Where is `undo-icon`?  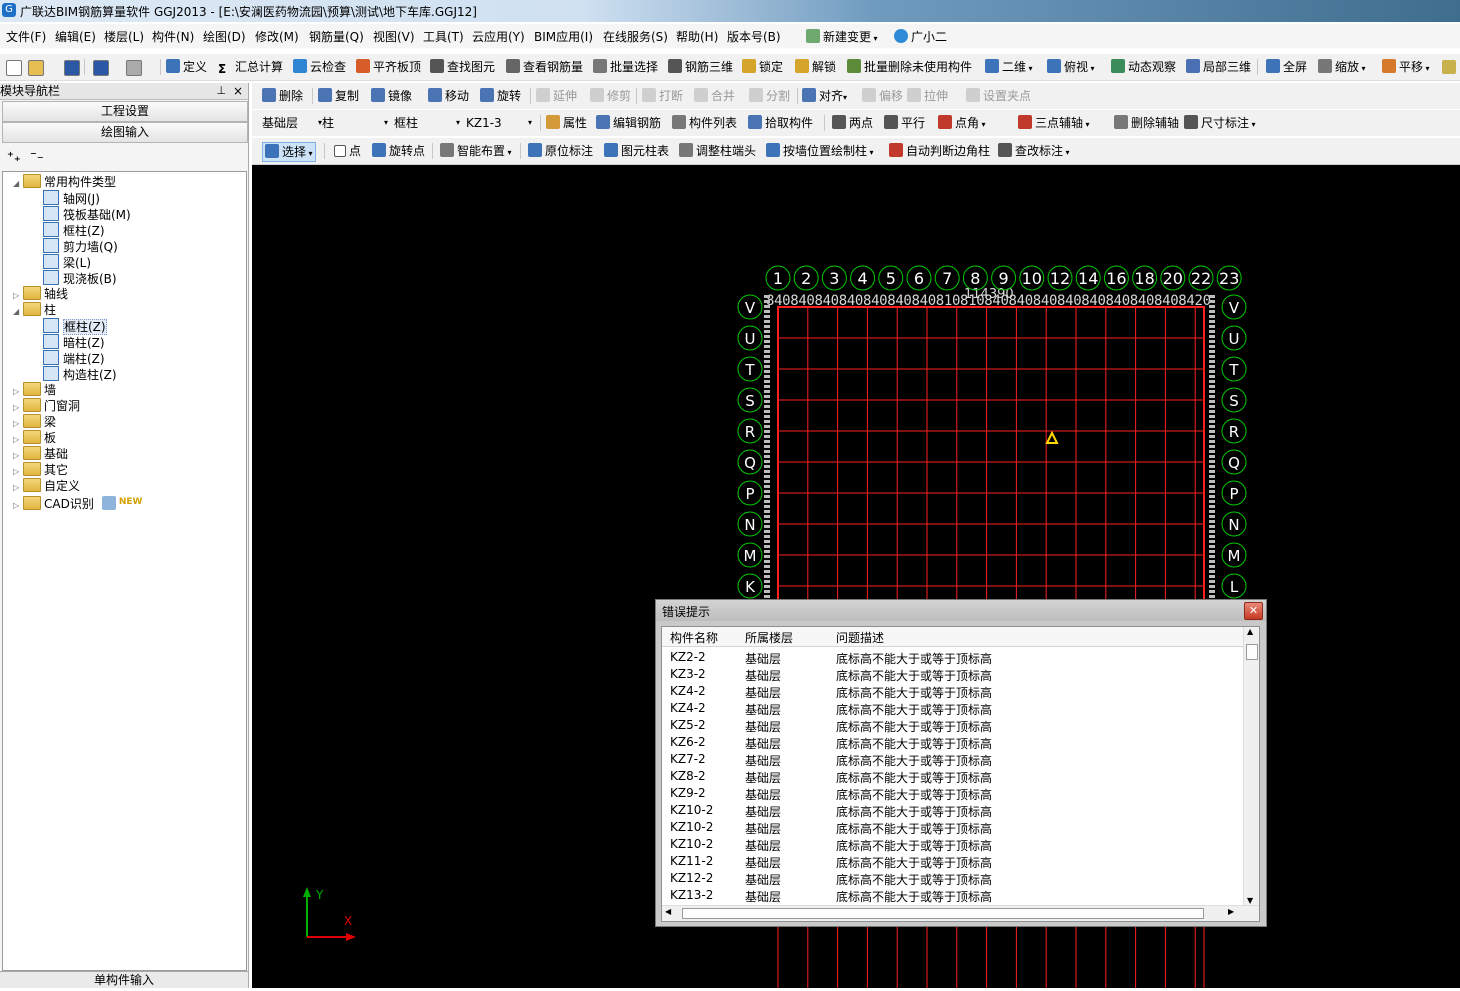 undo-icon is located at coordinates (101, 68).